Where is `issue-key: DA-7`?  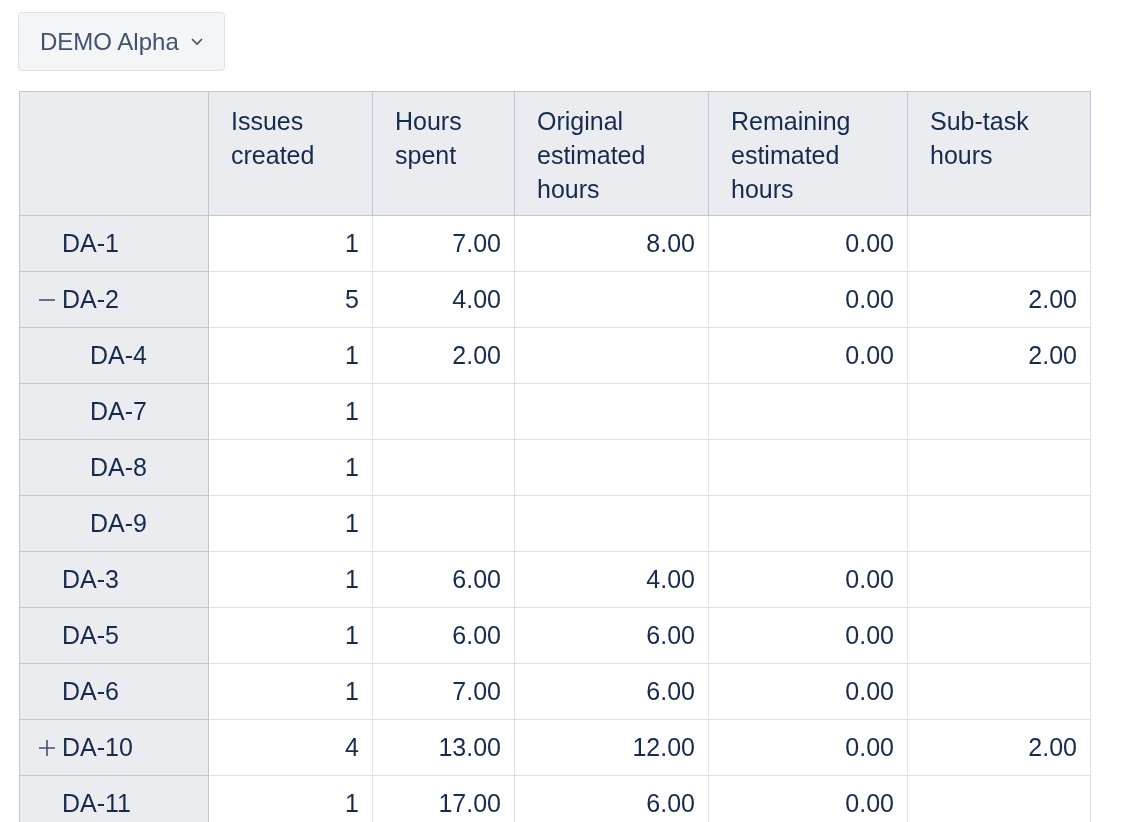 issue-key: DA-7 is located at coordinates (118, 411).